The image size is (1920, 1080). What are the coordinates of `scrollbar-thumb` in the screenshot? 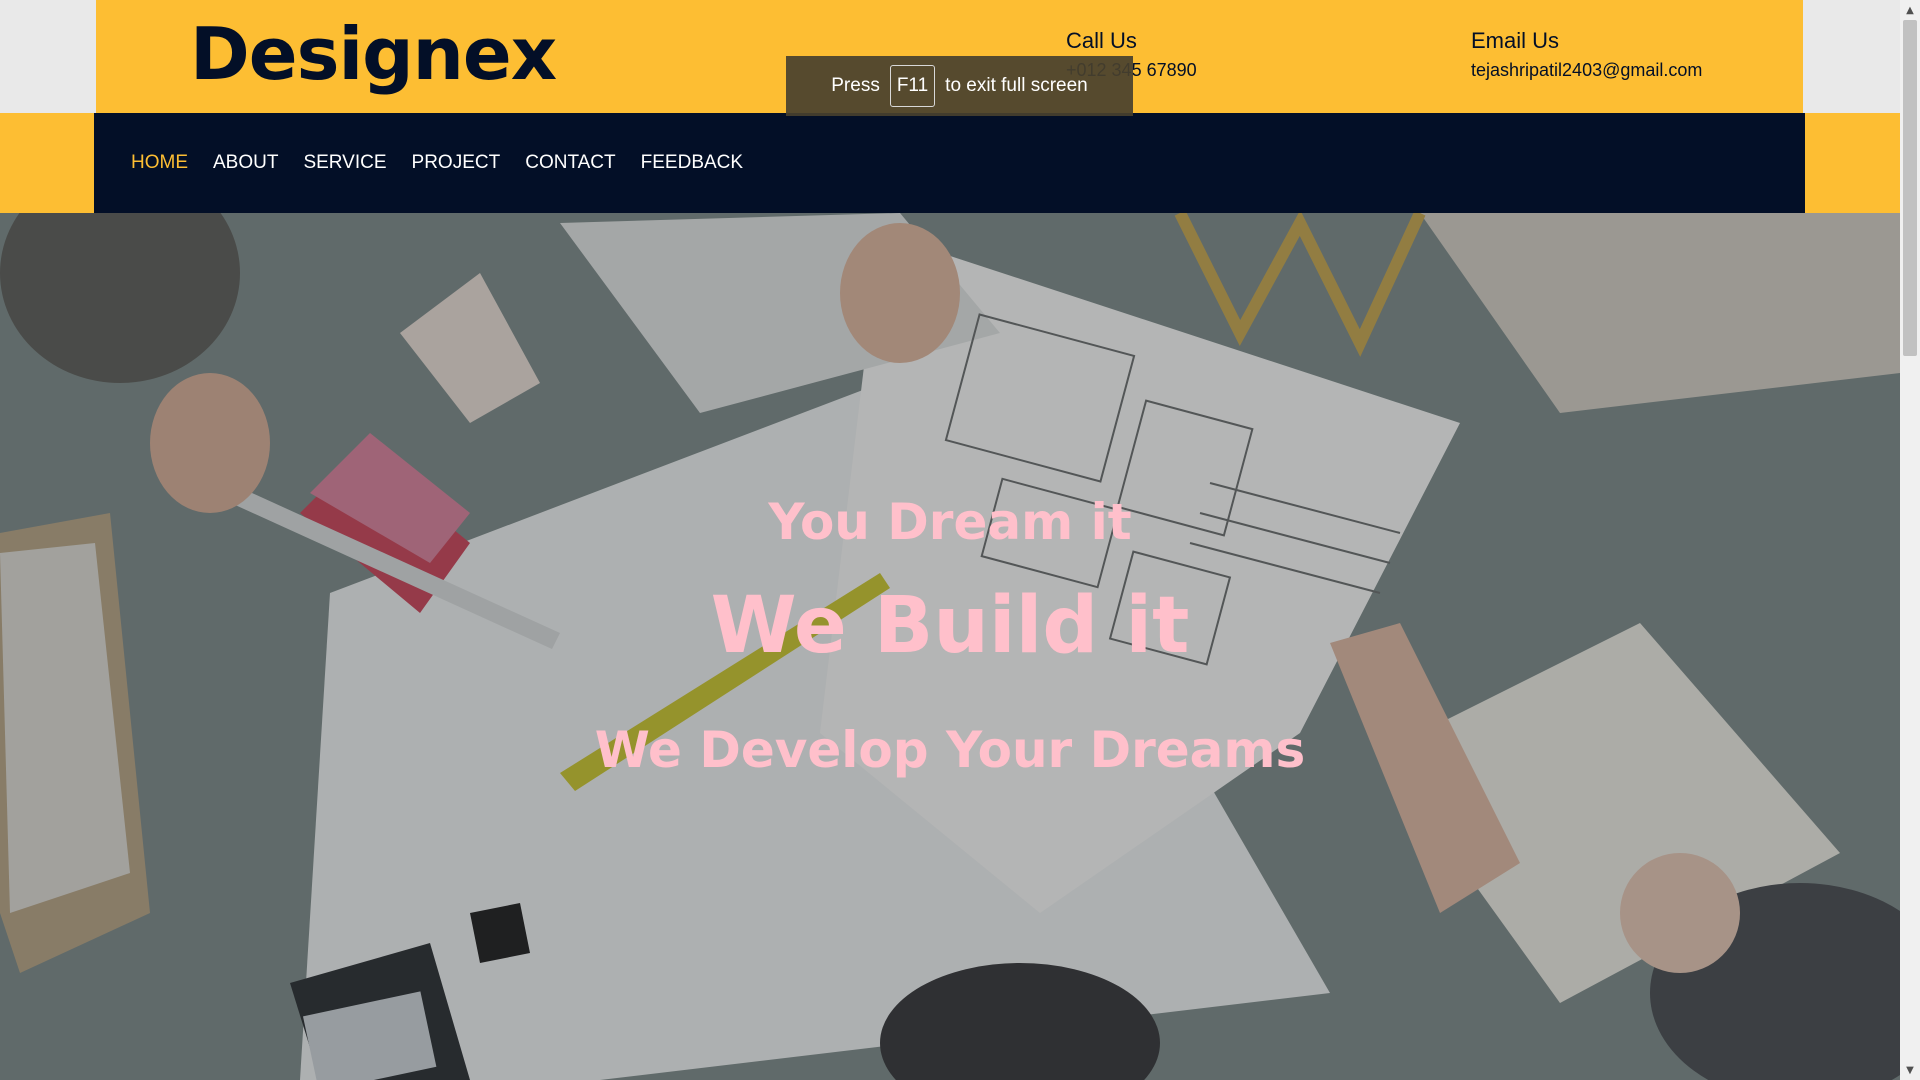 It's located at (1910, 188).